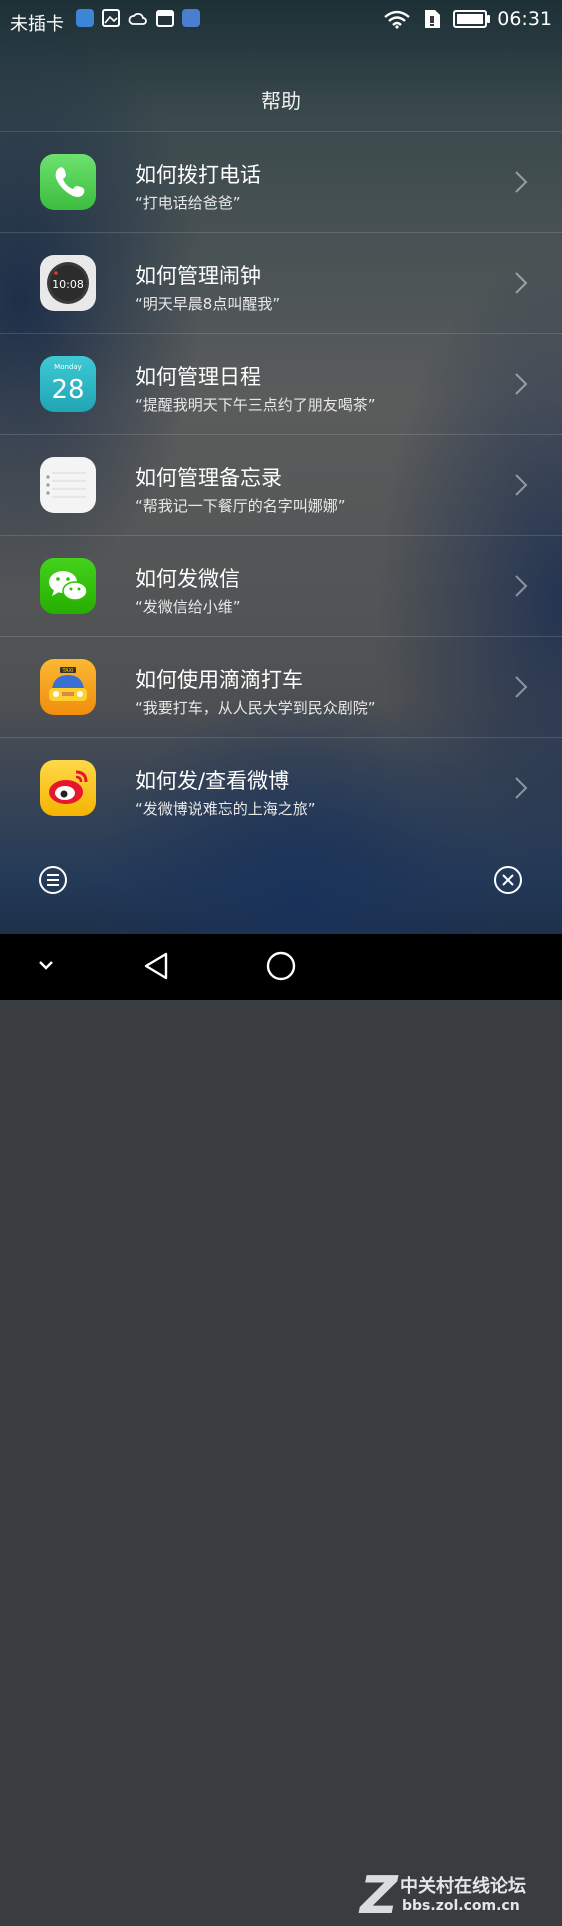 Image resolution: width=562 pixels, height=1926 pixels. What do you see at coordinates (46, 965) in the screenshot?
I see `hide-navbar-chevron-icon` at bounding box center [46, 965].